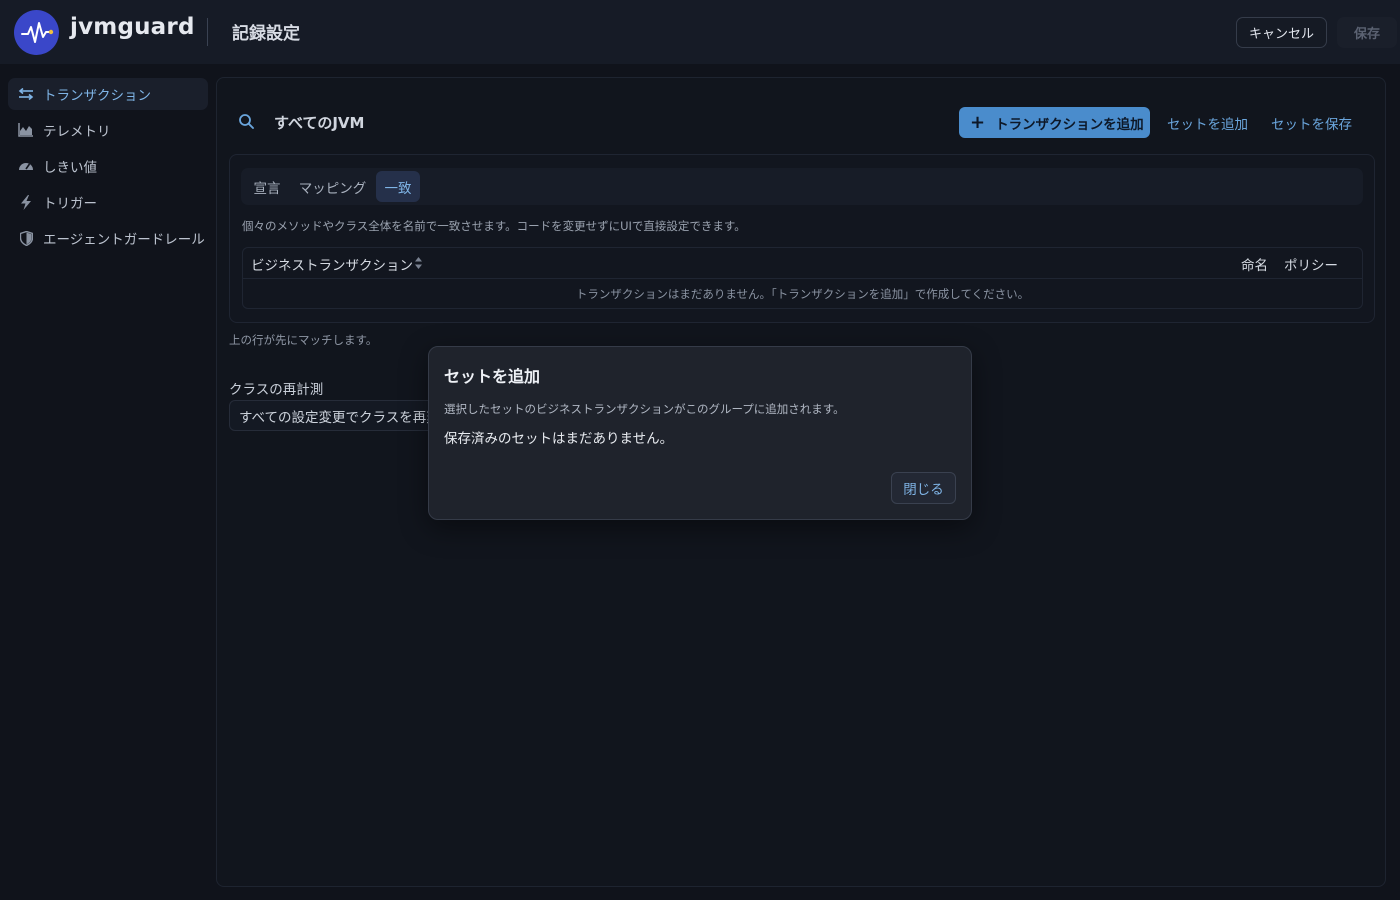 The image size is (1400, 900). What do you see at coordinates (26, 238) in the screenshot?
I see `shield-icon` at bounding box center [26, 238].